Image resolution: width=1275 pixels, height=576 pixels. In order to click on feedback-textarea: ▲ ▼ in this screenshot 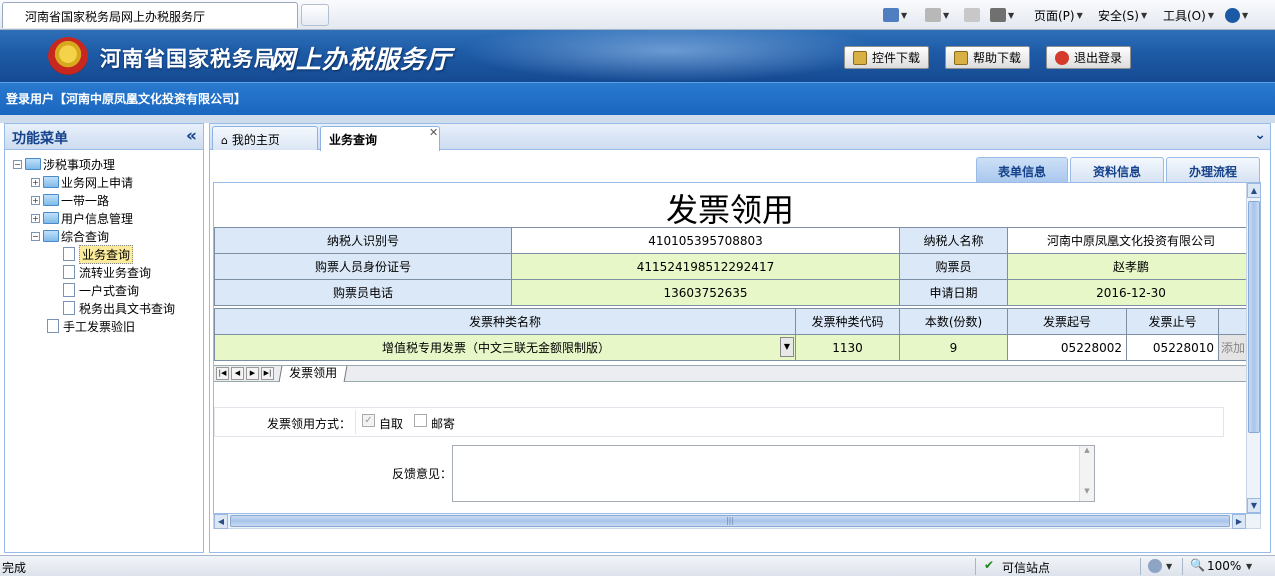, I will do `click(773, 473)`.